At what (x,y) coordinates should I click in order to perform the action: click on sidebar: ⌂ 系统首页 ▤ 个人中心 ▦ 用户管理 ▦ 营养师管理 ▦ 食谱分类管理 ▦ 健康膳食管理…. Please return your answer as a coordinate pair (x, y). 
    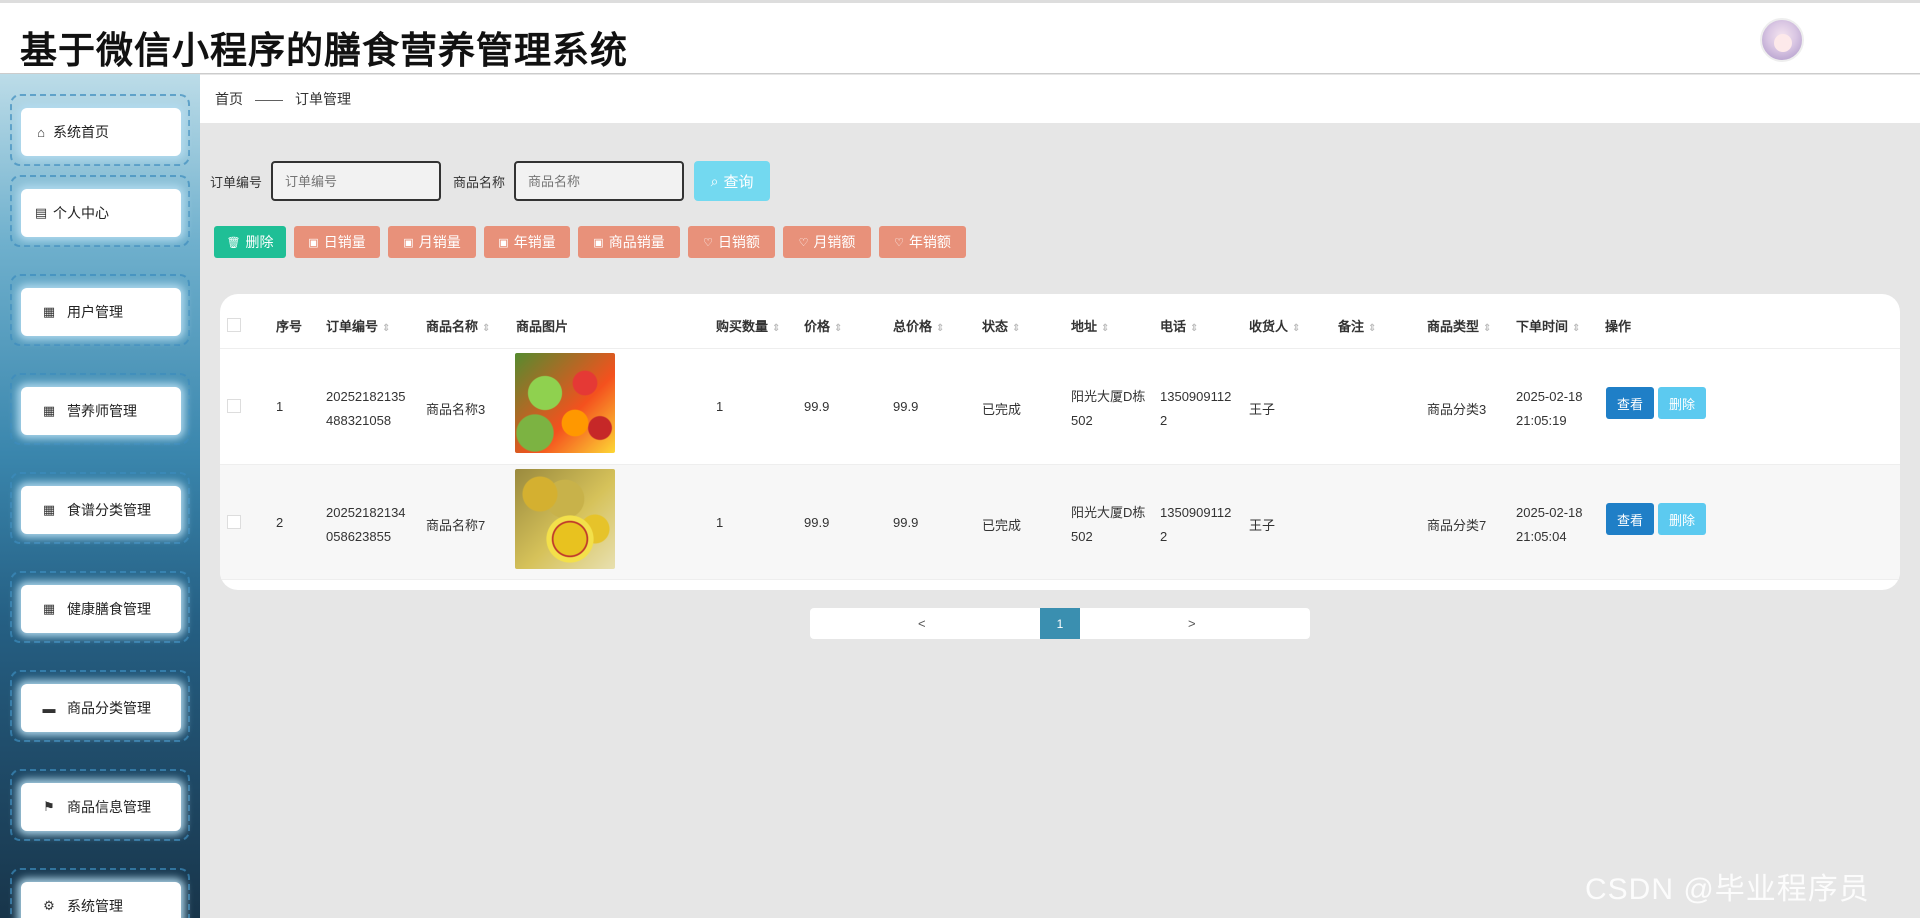
    Looking at the image, I should click on (100, 496).